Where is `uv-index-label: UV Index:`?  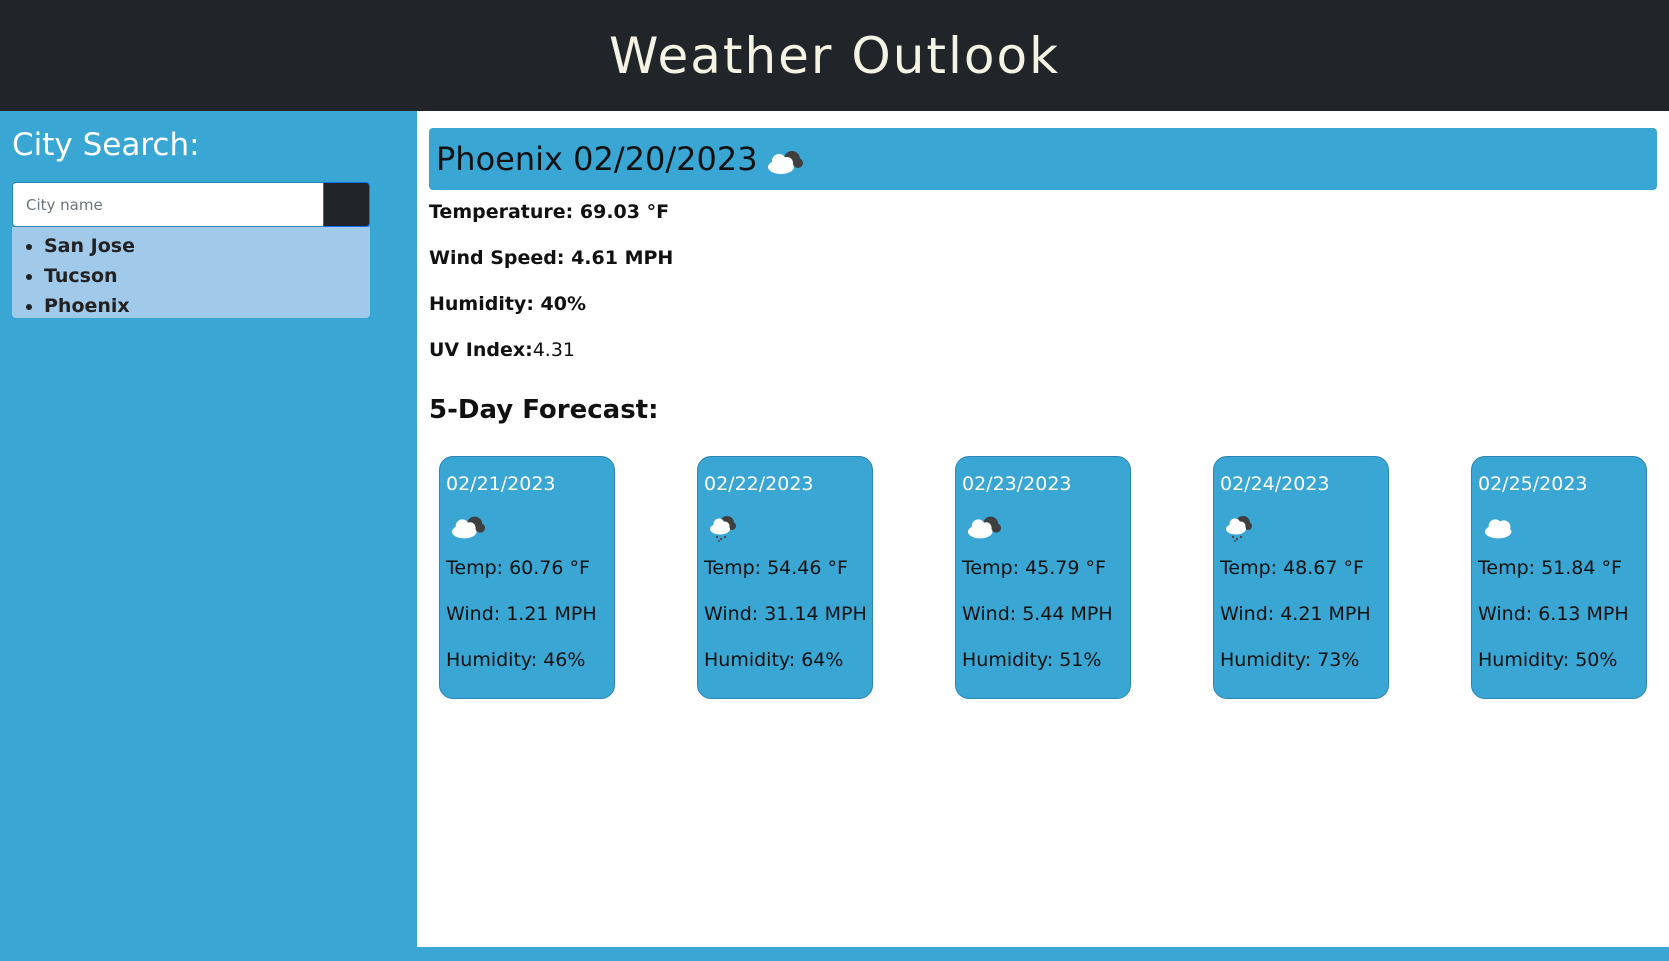
uv-index-label: UV Index: is located at coordinates (481, 350).